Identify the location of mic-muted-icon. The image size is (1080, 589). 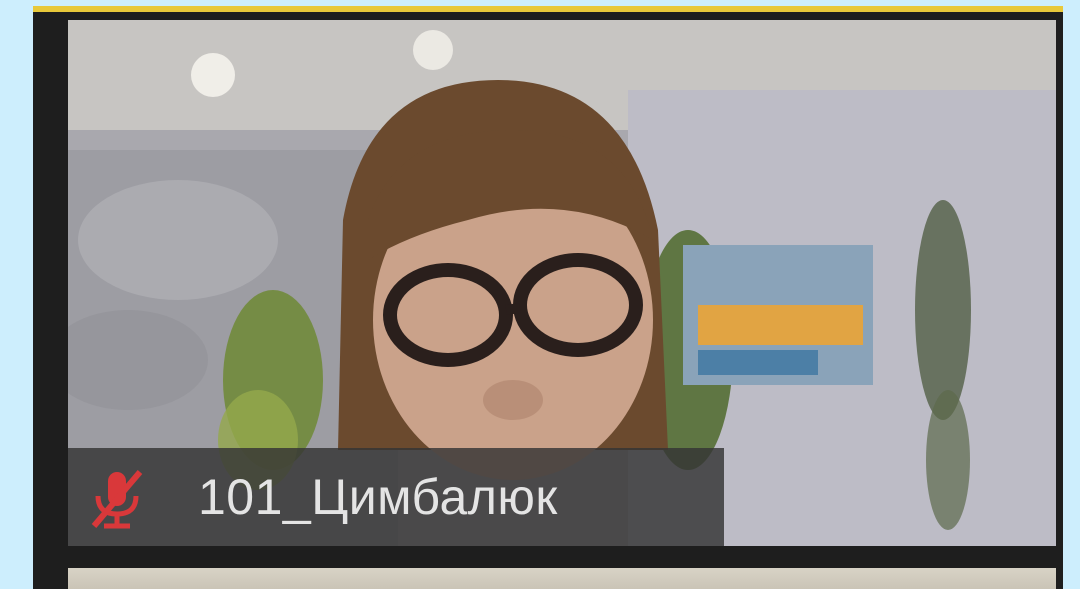
(117, 499).